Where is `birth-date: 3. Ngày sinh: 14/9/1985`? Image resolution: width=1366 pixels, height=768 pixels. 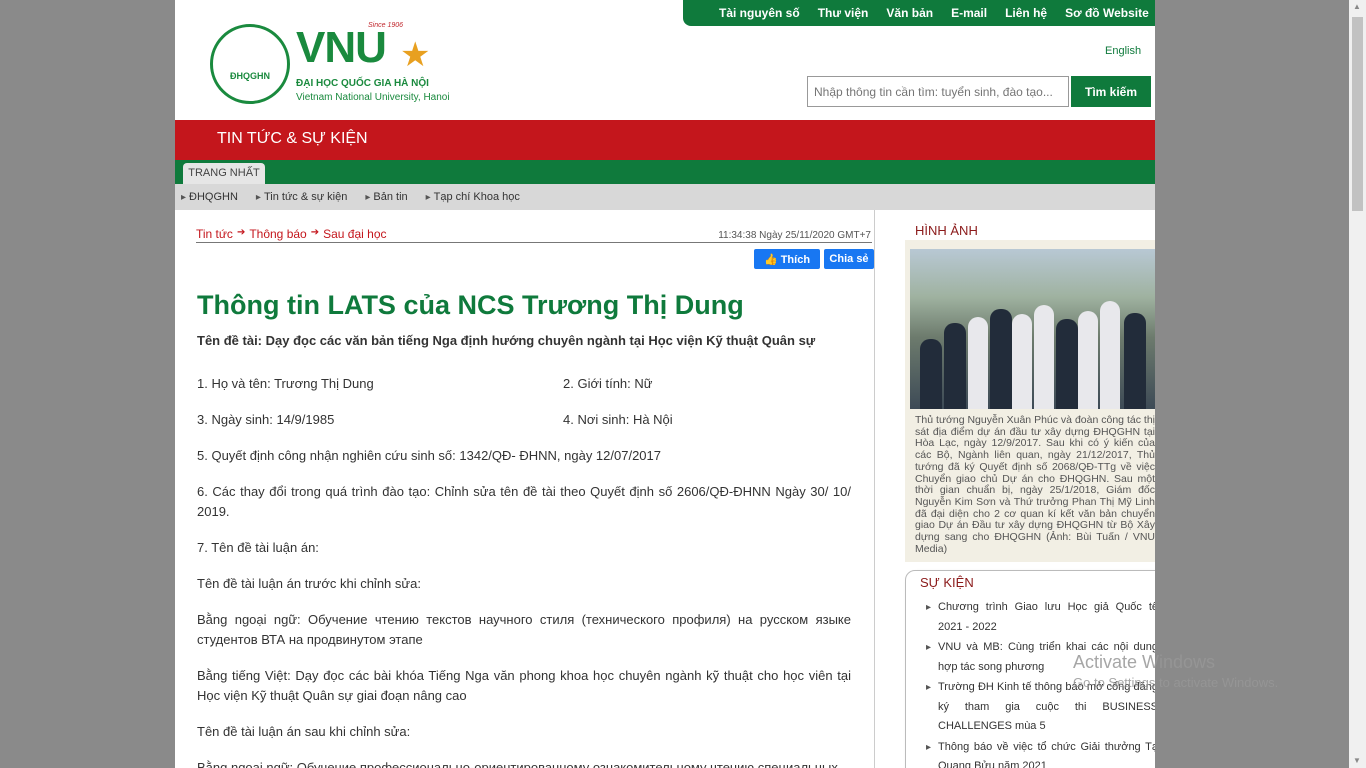
birth-date: 3. Ngày sinh: 14/9/1985 is located at coordinates (266, 419).